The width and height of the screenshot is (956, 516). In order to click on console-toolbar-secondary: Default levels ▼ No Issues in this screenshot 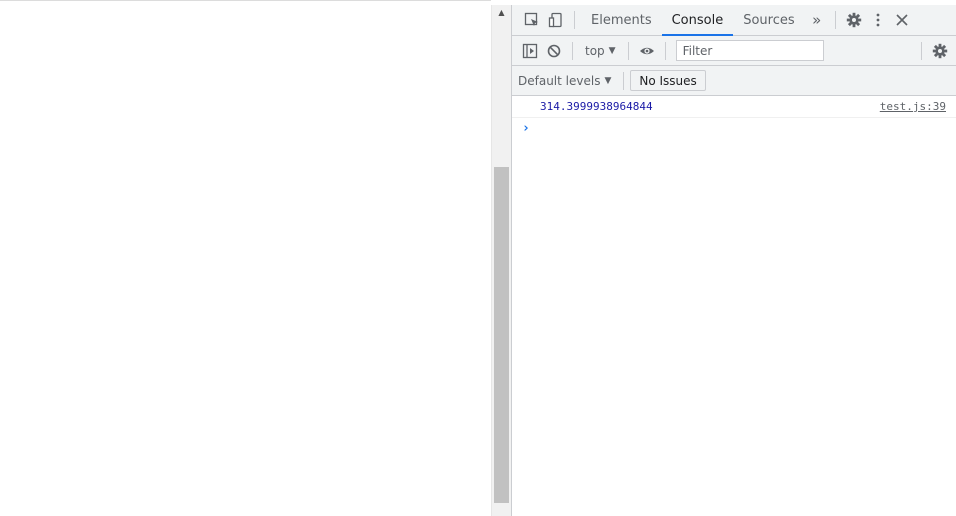, I will do `click(734, 81)`.